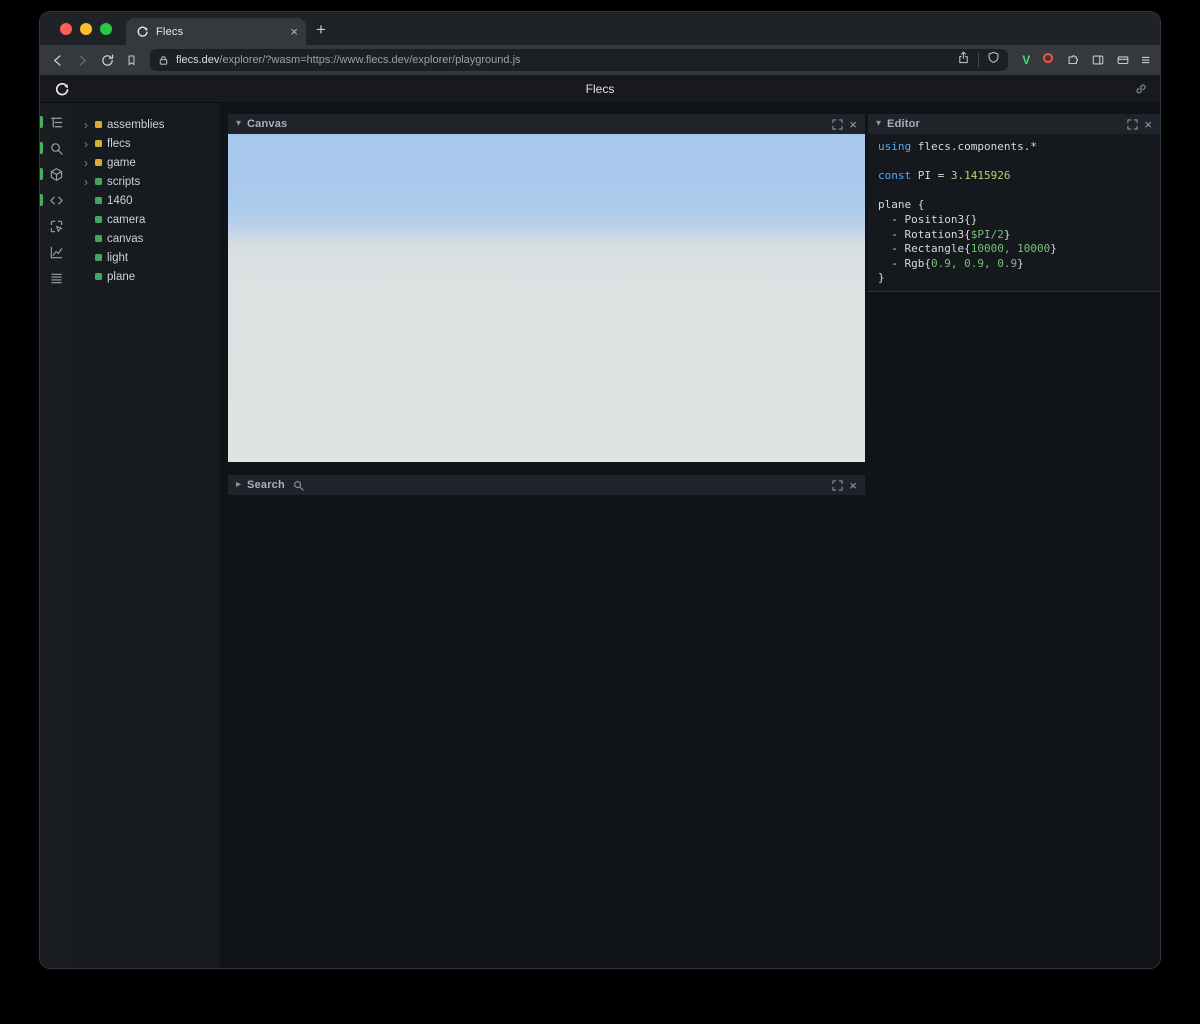 The width and height of the screenshot is (1200, 1024). Describe the element at coordinates (57, 60) in the screenshot. I see `back-button` at that location.